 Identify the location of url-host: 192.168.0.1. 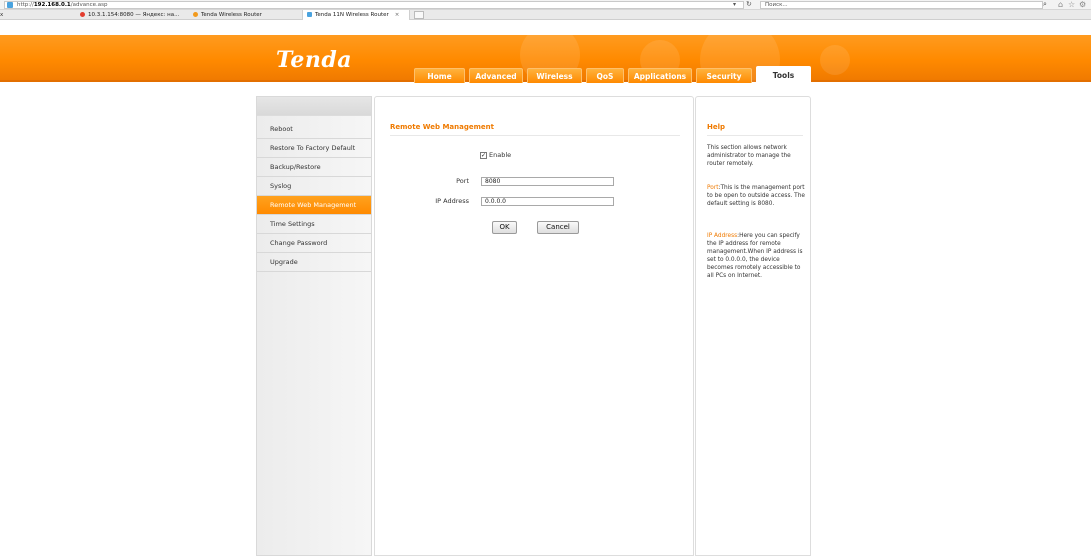
(52, 5).